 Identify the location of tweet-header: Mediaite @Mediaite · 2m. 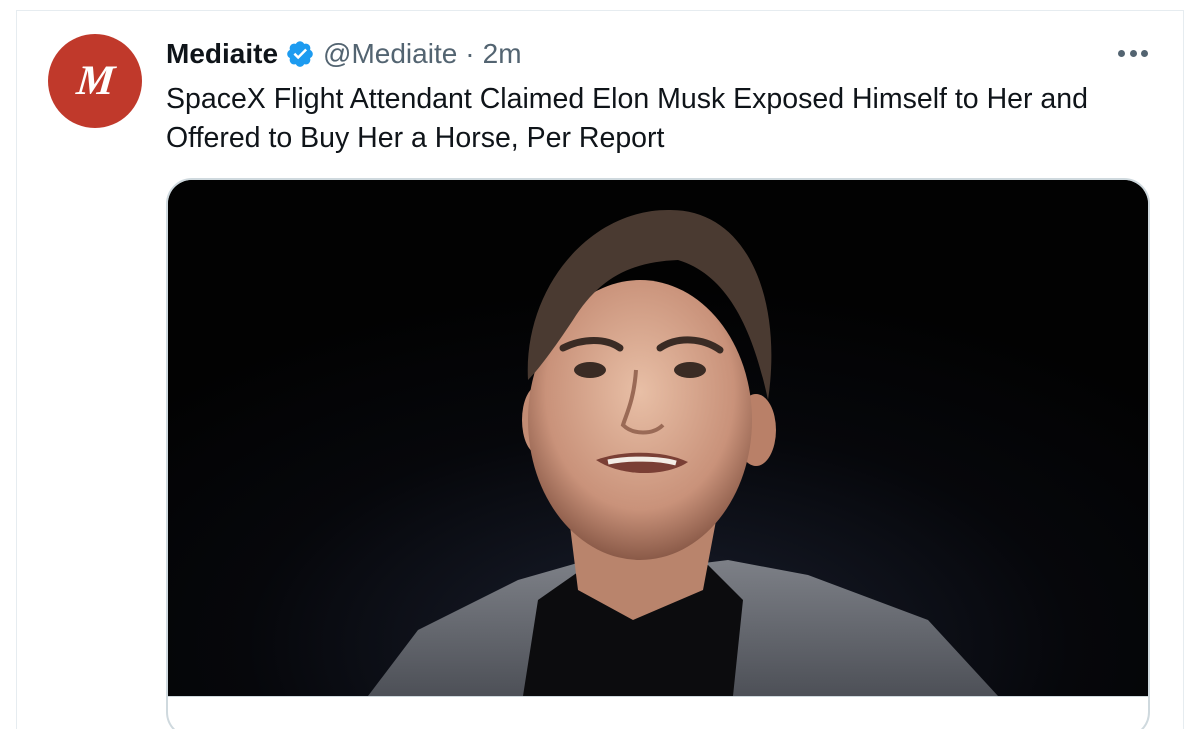
(344, 54).